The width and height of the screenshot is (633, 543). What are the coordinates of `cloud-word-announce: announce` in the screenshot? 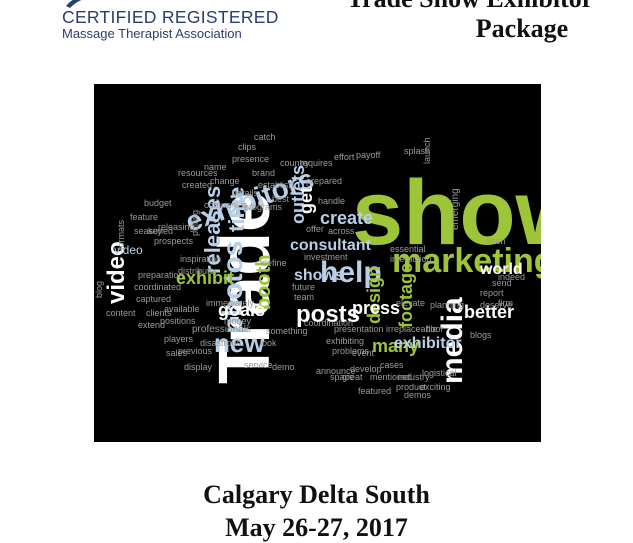 It's located at (336, 371).